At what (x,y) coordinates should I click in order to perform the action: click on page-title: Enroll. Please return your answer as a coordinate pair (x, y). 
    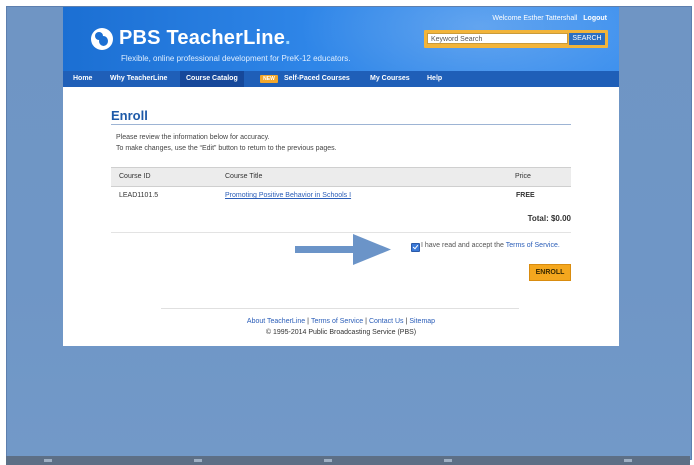
    Looking at the image, I should click on (129, 115).